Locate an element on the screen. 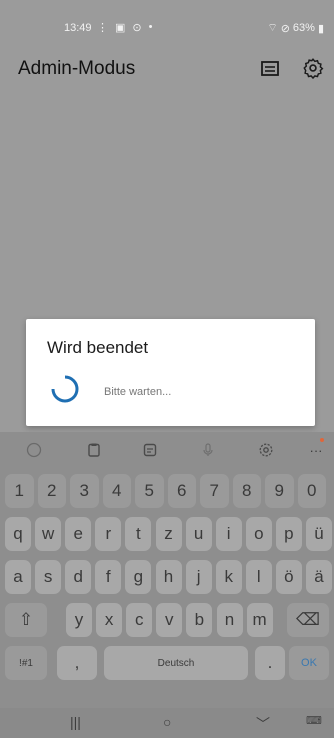 Image resolution: width=334 pixels, height=738 pixels. key-1: 1 is located at coordinates (19, 491).